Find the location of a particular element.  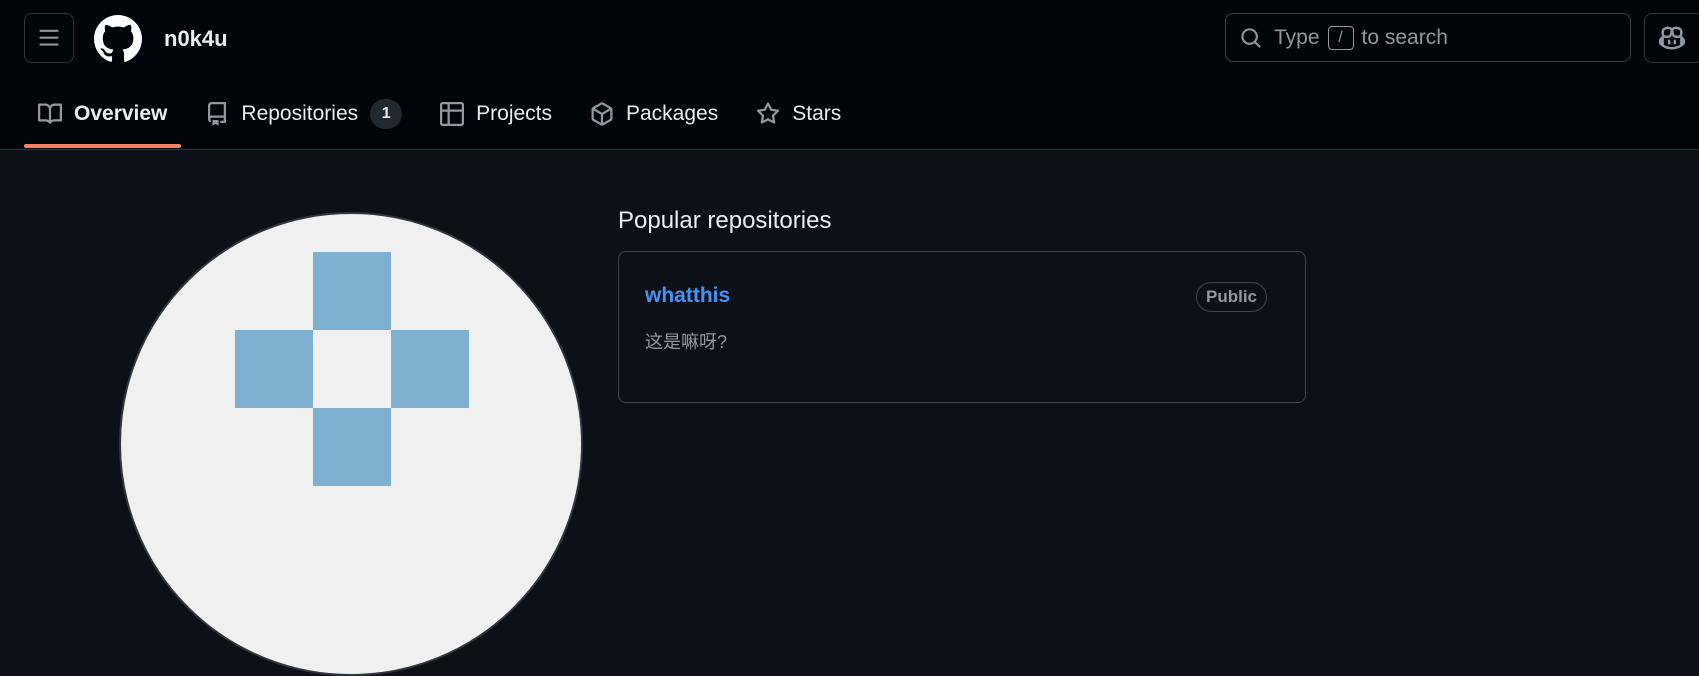

tab-overview: Overview is located at coordinates (103, 118).